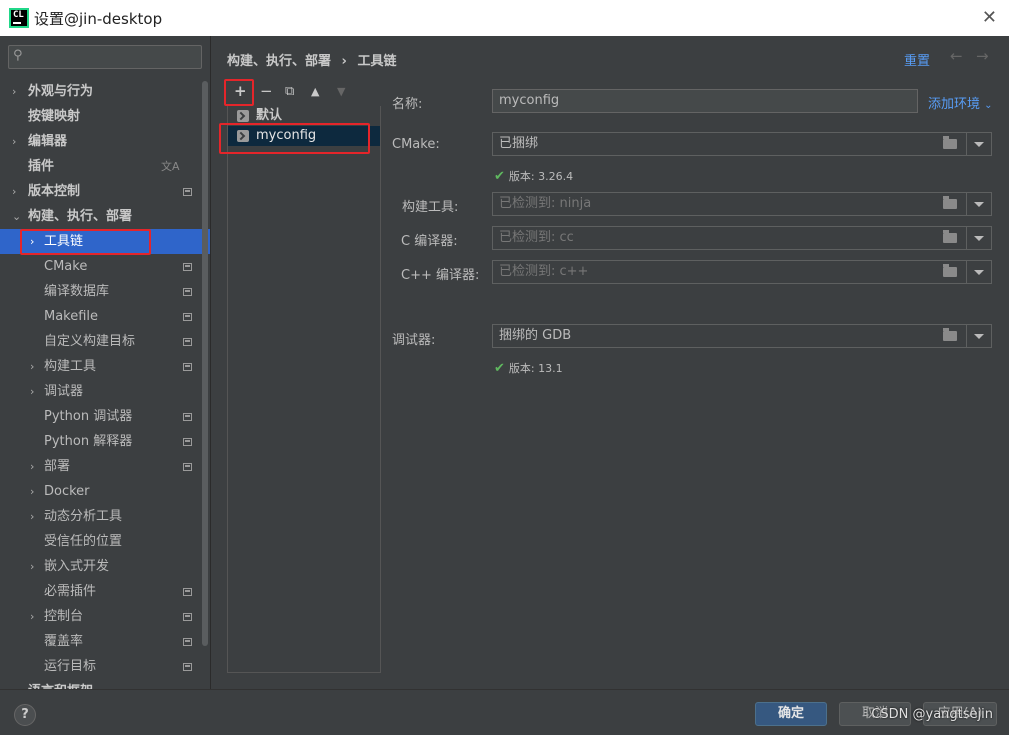 The height and width of the screenshot is (735, 1009). Describe the element at coordinates (205, 363) in the screenshot. I see `sidebar-scrollbar` at that location.